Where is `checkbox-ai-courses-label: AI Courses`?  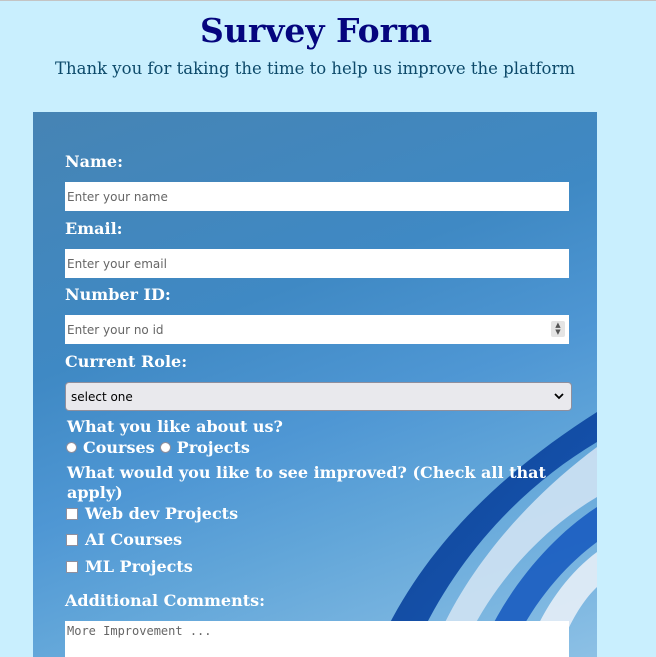 checkbox-ai-courses-label: AI Courses is located at coordinates (134, 539).